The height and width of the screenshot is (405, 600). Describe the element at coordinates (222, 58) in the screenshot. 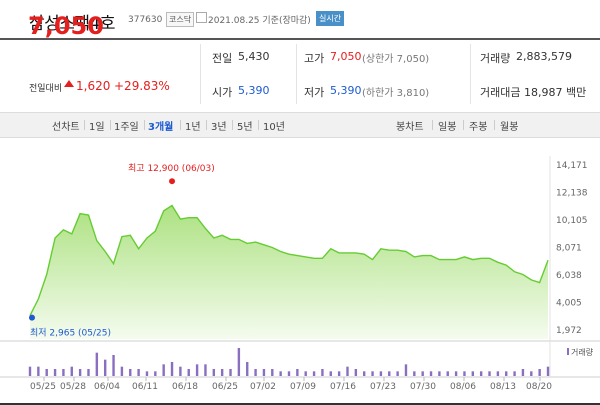

I see `prev-close-label: 전일` at that location.